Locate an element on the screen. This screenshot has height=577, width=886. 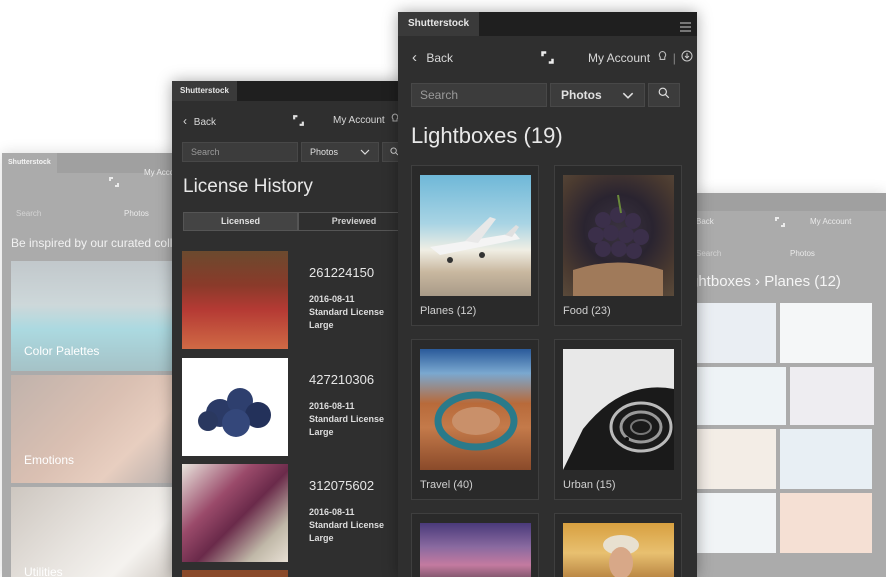
lightbox-label: Planes (12) is located at coordinates (448, 311).